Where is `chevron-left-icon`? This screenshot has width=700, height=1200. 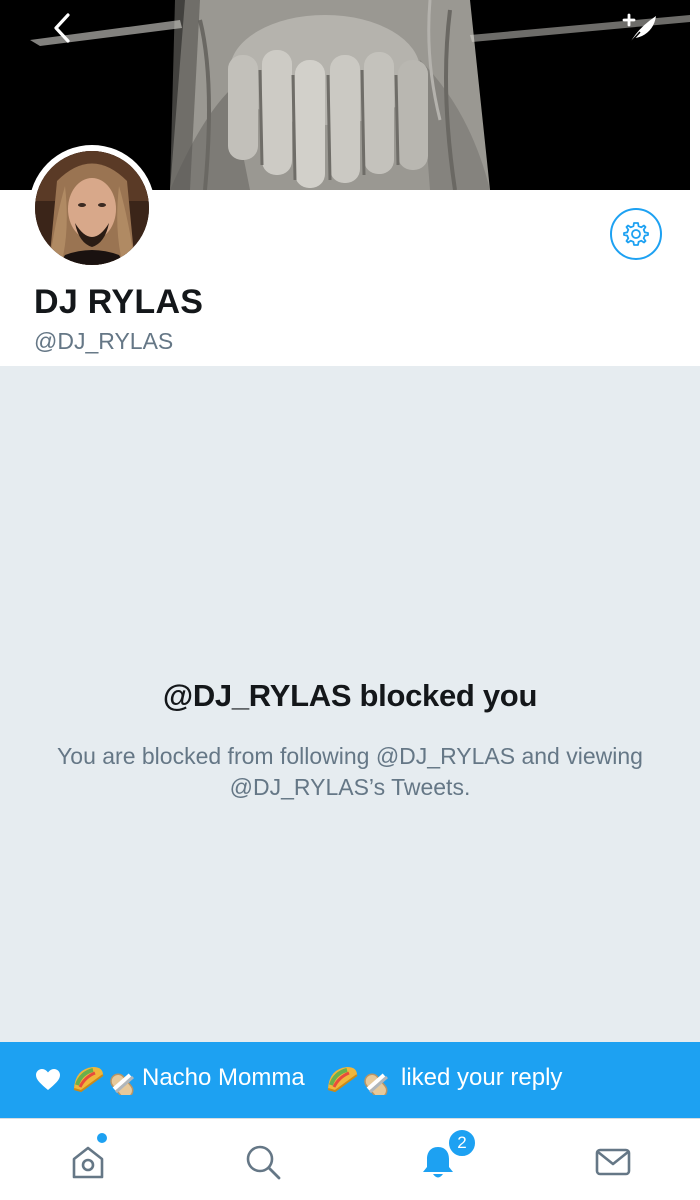
chevron-left-icon is located at coordinates (62, 28).